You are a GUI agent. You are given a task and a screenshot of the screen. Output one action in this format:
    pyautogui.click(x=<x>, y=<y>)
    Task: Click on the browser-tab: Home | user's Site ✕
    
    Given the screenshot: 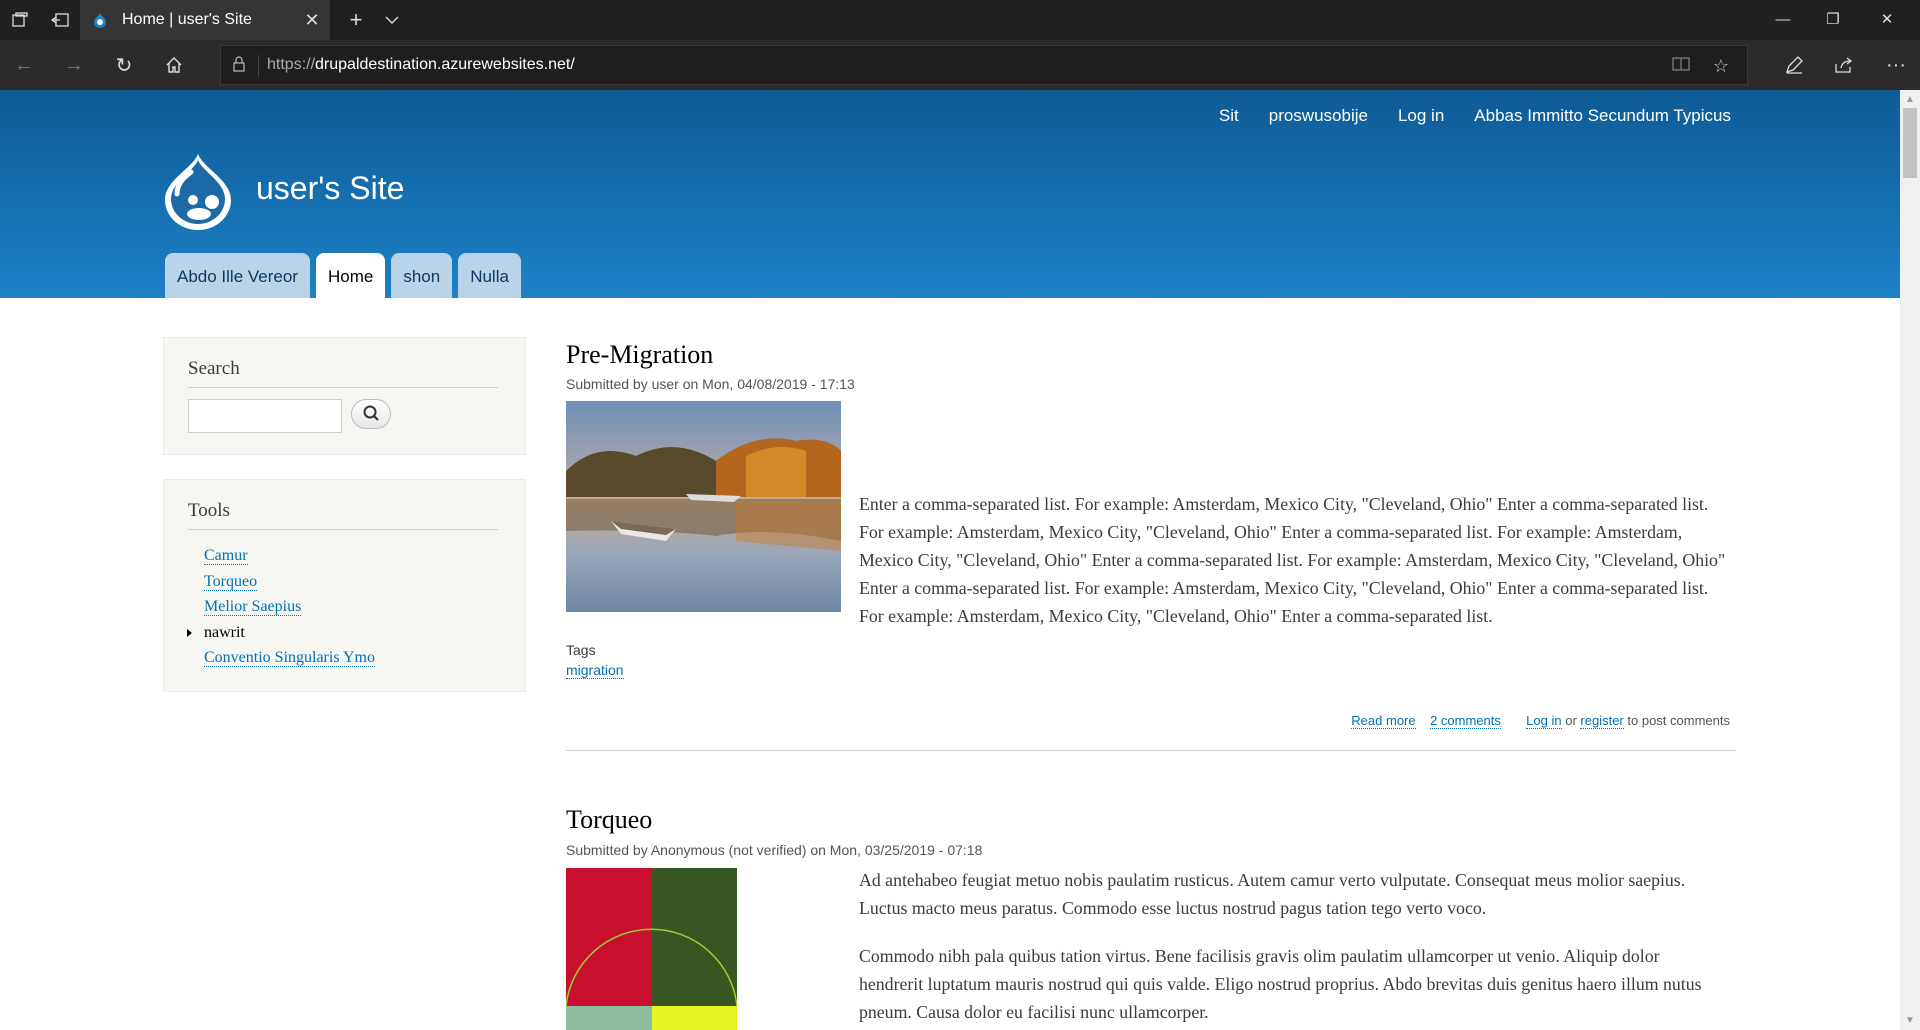 What is the action you would take?
    pyautogui.click(x=205, y=20)
    